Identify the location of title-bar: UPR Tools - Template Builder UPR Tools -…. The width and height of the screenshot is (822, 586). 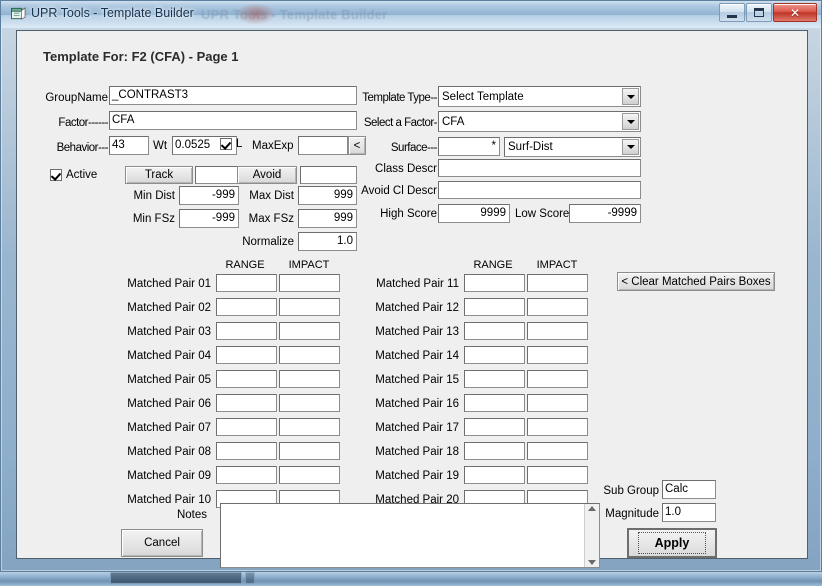
(411, 14).